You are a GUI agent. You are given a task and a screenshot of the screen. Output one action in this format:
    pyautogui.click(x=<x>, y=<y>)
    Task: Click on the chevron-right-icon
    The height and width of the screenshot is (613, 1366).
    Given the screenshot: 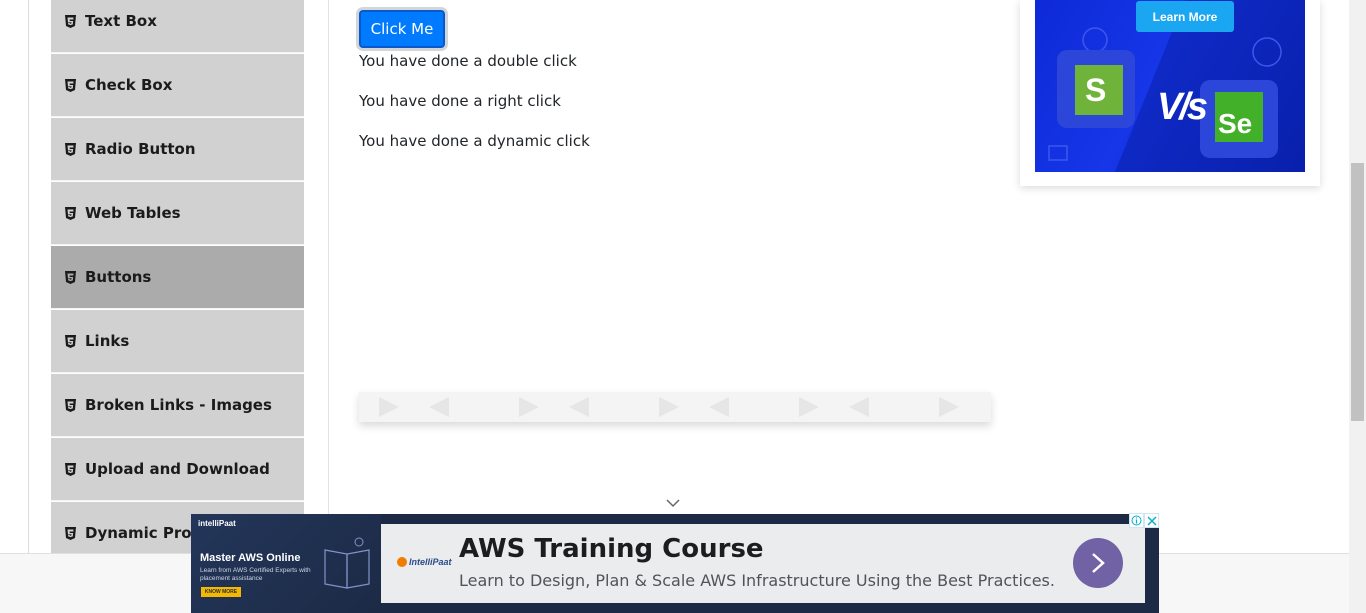 What is the action you would take?
    pyautogui.click(x=1098, y=563)
    